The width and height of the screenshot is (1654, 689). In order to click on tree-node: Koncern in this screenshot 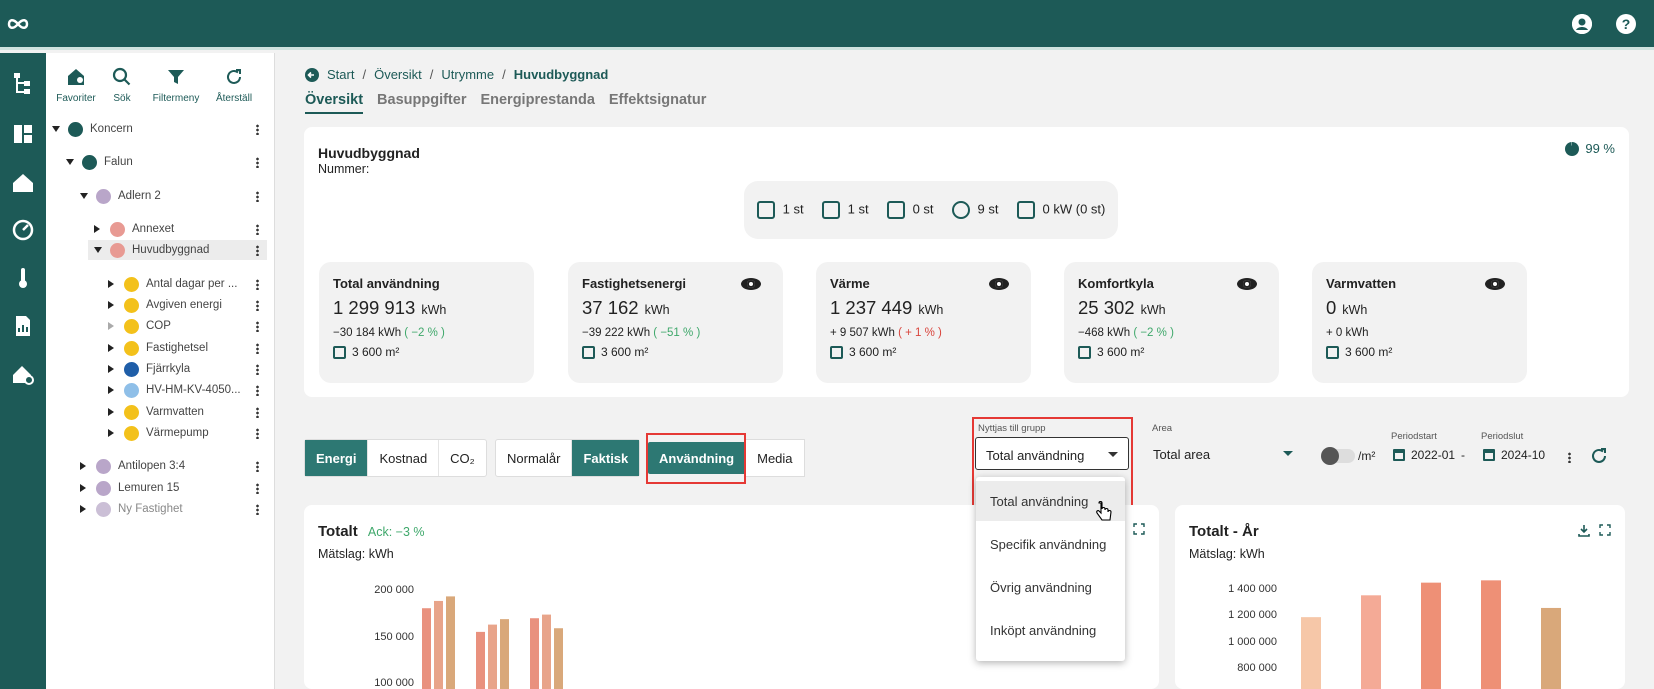, I will do `click(159, 129)`.